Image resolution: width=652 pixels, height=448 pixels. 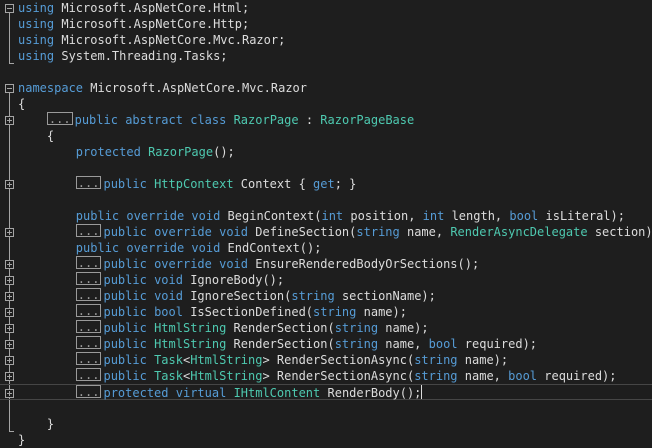 What do you see at coordinates (326, 152) in the screenshot?
I see `code-line: protected RazorPage();` at bounding box center [326, 152].